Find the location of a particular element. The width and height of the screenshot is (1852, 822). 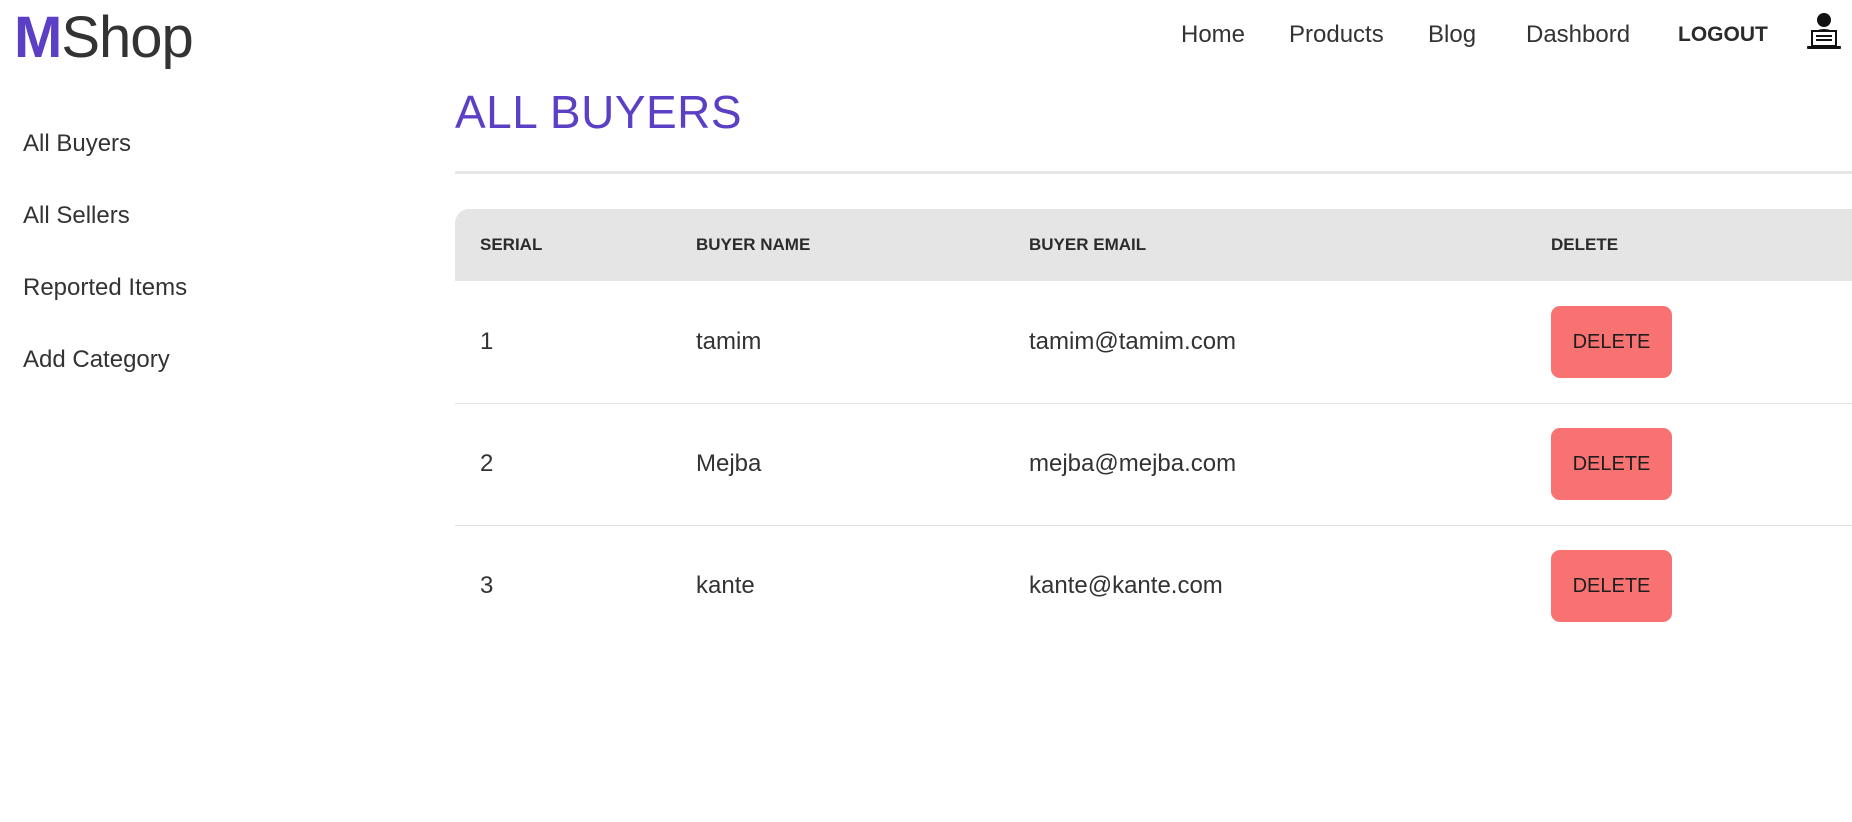

cell-buyer-name: kante is located at coordinates (725, 586).